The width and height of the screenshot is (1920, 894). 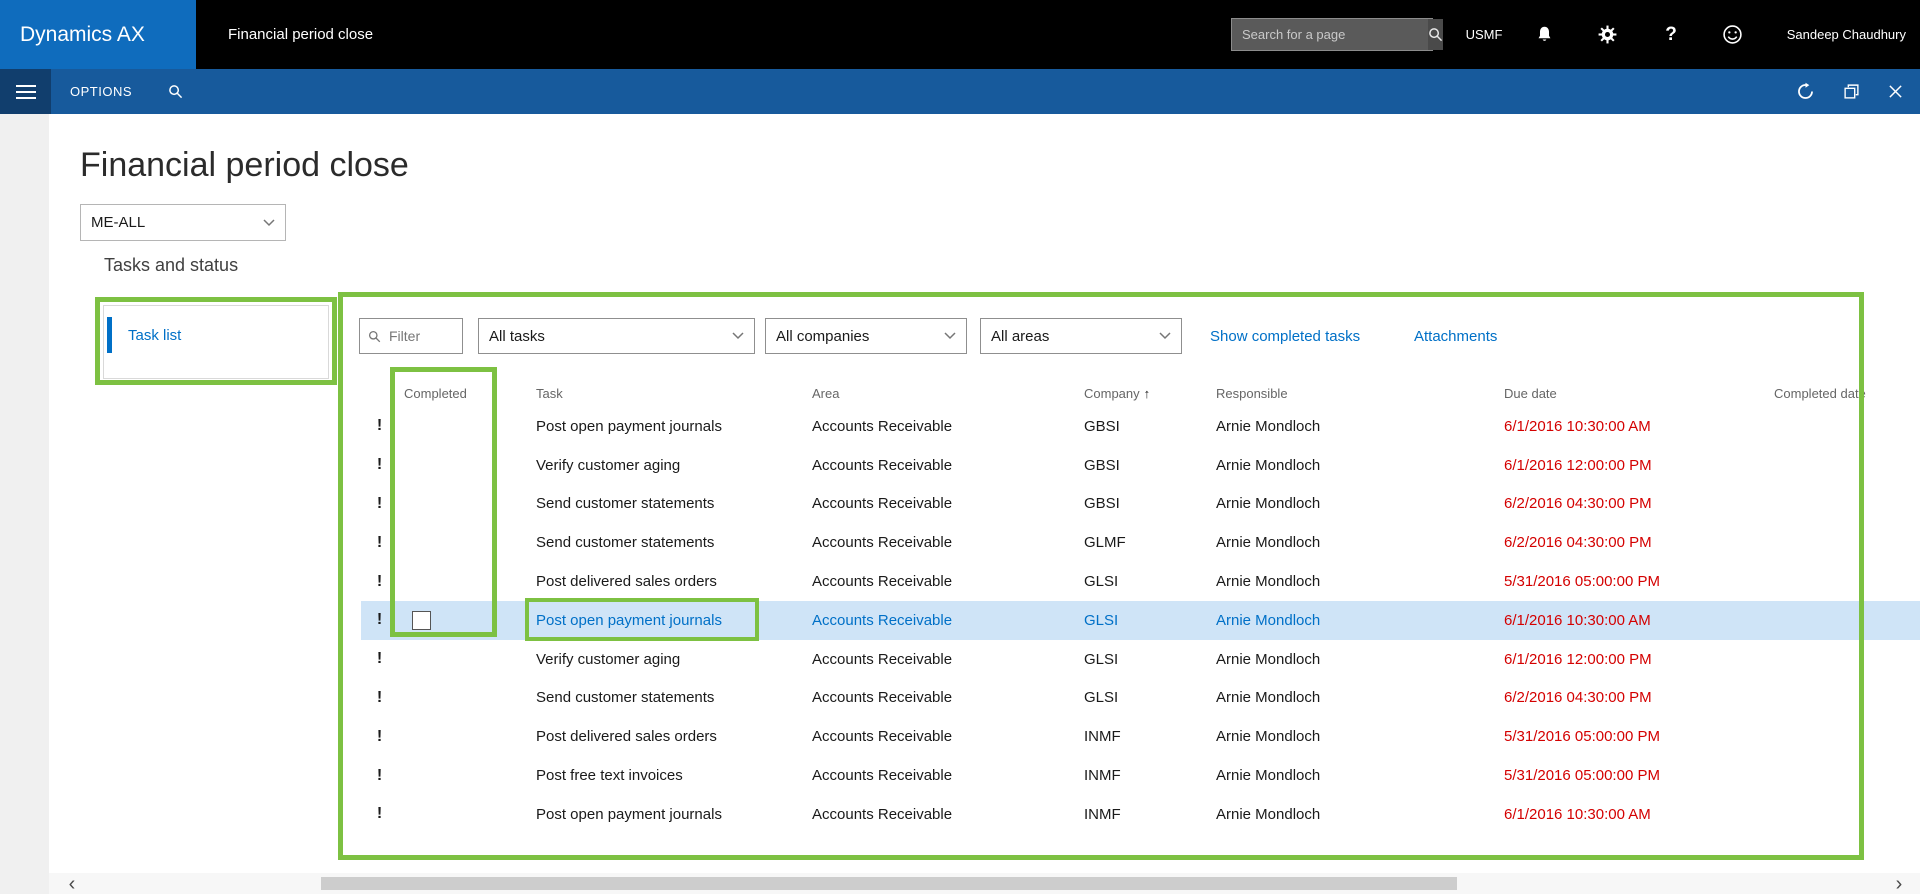 What do you see at coordinates (1732, 34) in the screenshot?
I see `feedback-smiley-icon` at bounding box center [1732, 34].